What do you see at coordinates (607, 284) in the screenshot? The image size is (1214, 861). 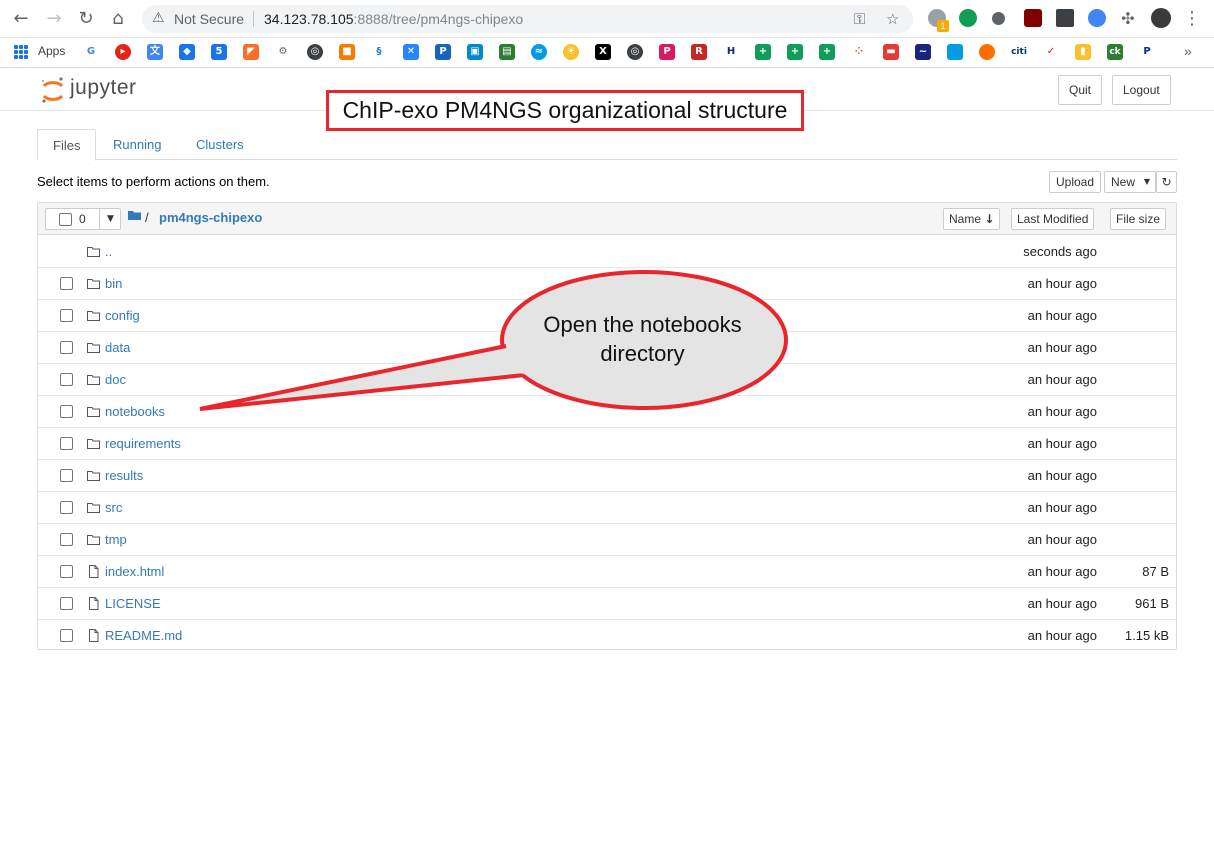 I see `table-row: bin an hour ago` at bounding box center [607, 284].